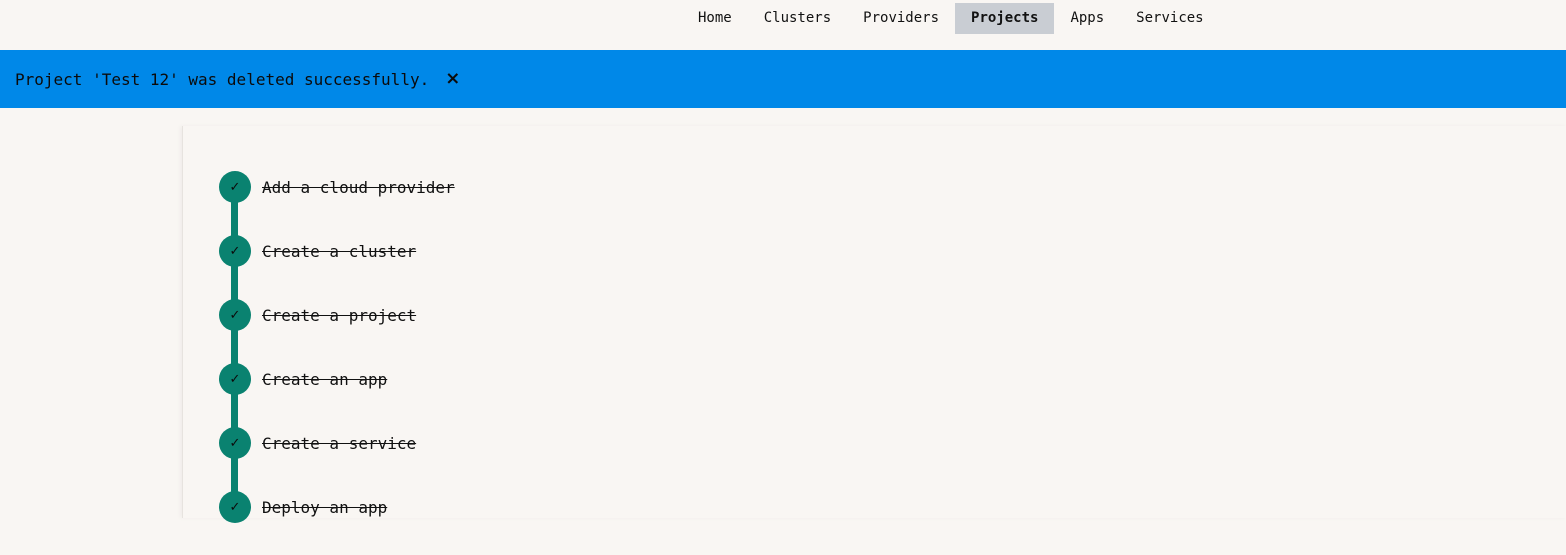  What do you see at coordinates (358, 187) in the screenshot?
I see `step-label-add-cloud-provider: Add a cloud provider` at bounding box center [358, 187].